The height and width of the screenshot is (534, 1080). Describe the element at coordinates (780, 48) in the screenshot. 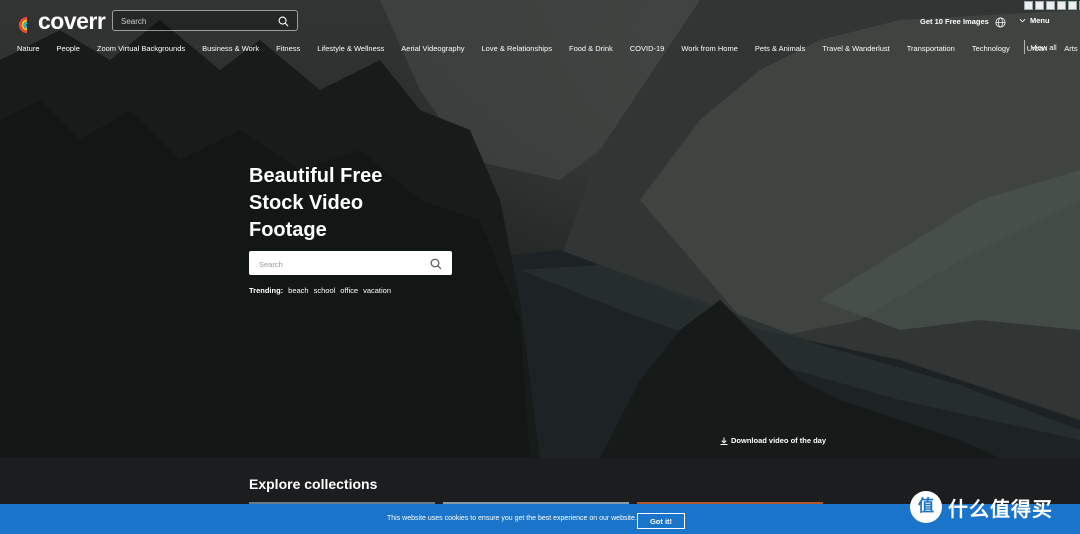

I see `category-link: Pets & Animals` at that location.